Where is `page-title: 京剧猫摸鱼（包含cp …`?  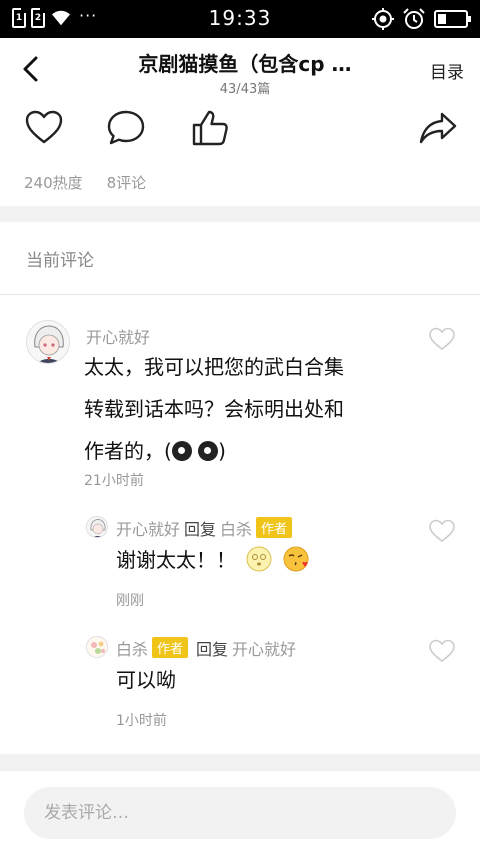
page-title: 京剧猫摸鱼（包含cp … is located at coordinates (245, 64).